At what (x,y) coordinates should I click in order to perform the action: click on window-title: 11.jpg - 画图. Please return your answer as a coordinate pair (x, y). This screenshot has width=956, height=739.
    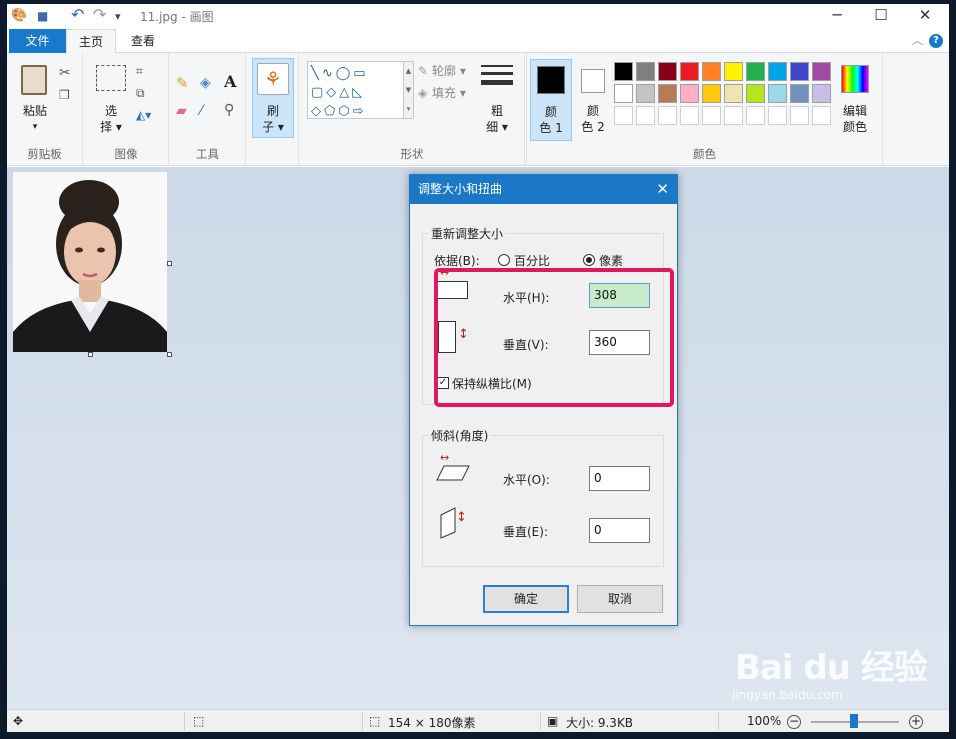
    Looking at the image, I should click on (177, 17).